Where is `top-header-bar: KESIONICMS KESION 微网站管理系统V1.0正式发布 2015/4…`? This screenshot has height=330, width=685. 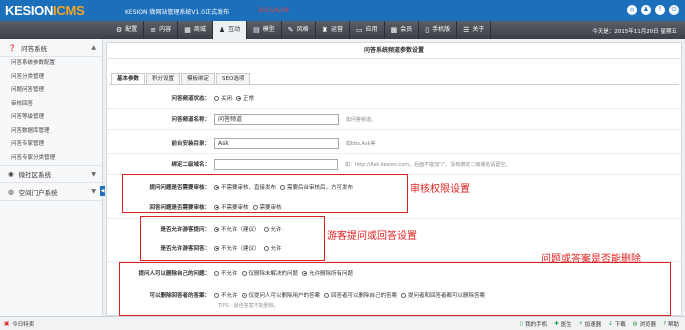 top-header-bar: KESIONICMS KESION 微网站管理系统V1.0正式发布 2015/4… is located at coordinates (342, 10).